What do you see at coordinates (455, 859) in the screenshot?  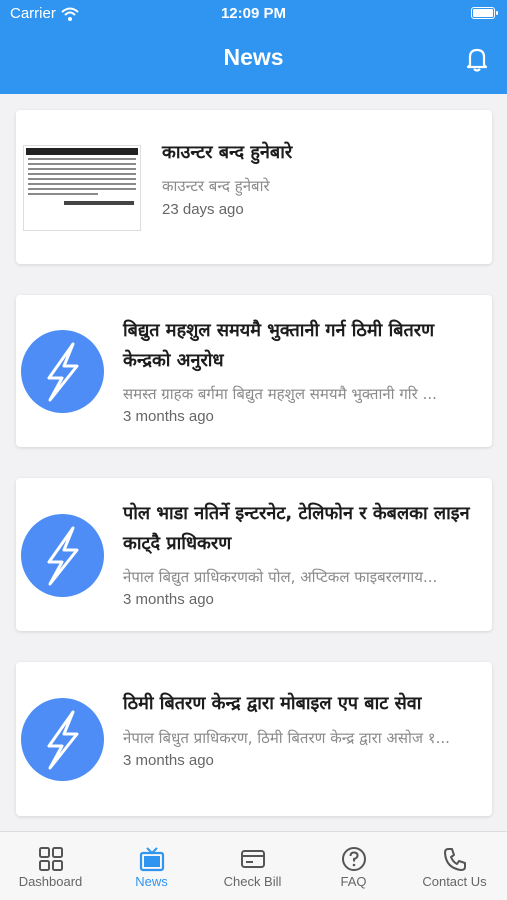 I see `phone-icon` at bounding box center [455, 859].